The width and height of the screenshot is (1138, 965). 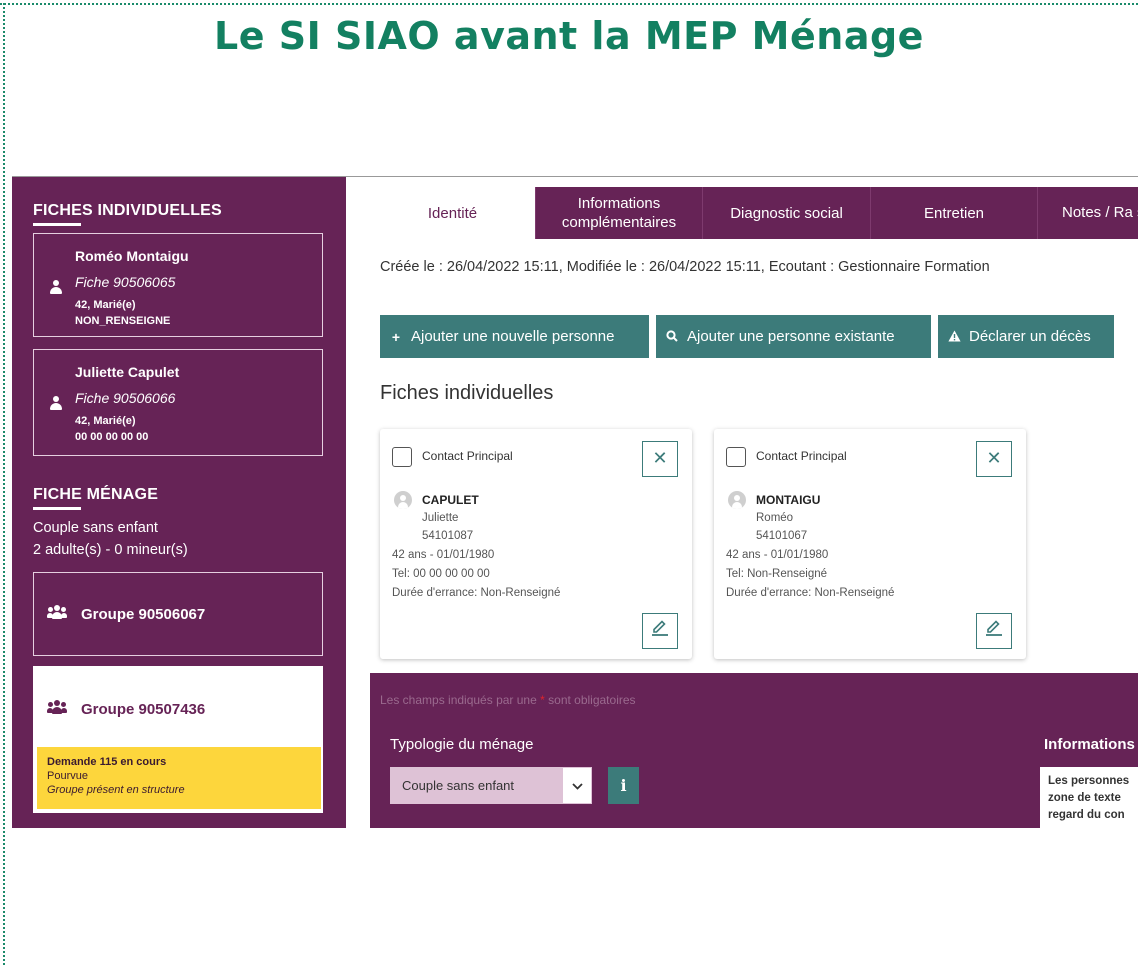 What do you see at coordinates (954, 337) in the screenshot?
I see `warning-icon` at bounding box center [954, 337].